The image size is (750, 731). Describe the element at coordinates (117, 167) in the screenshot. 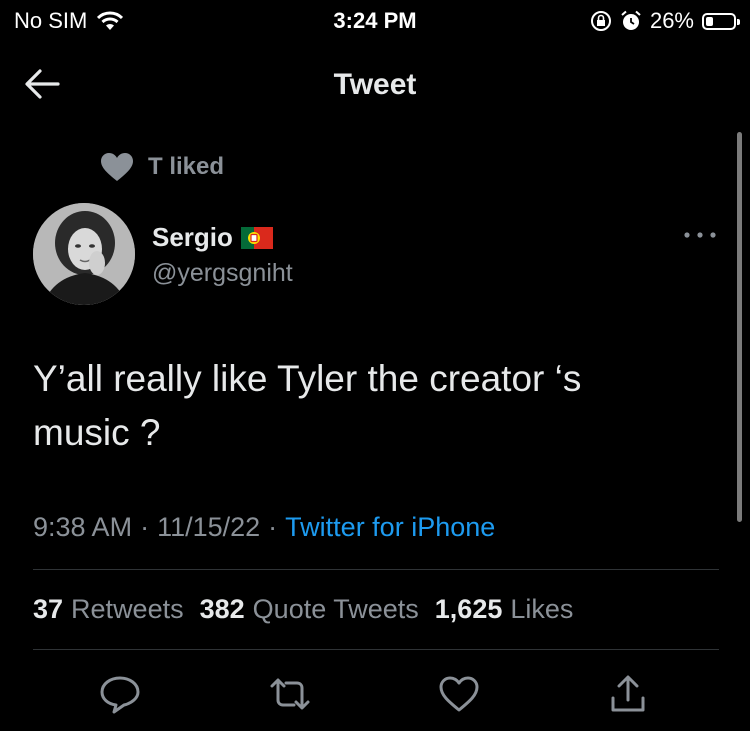

I see `heart-icon` at that location.